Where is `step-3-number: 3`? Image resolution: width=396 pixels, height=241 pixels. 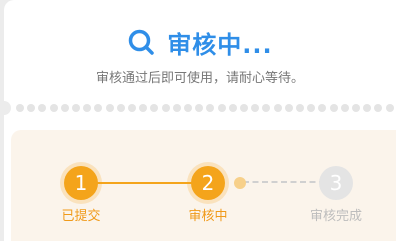
step-3-number: 3 is located at coordinates (336, 183).